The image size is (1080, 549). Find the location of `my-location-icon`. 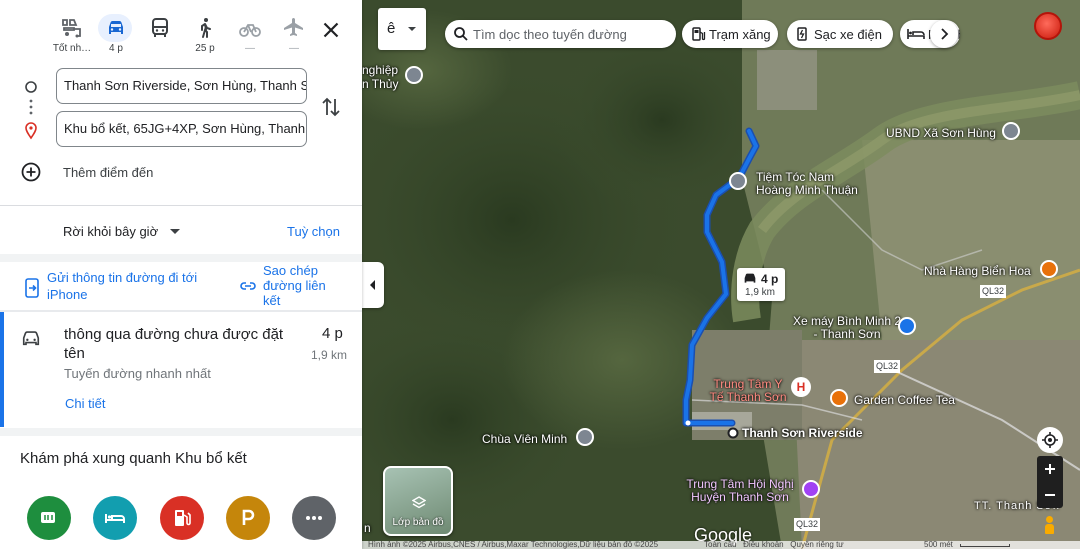

my-location-icon is located at coordinates (1050, 440).